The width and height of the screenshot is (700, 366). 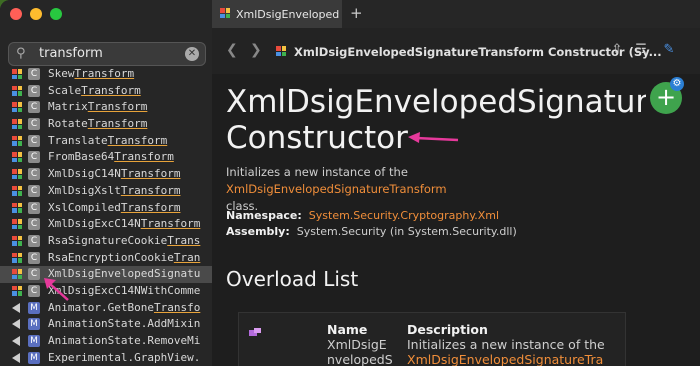 I want to click on list-item: C XmlDsigEnvelopedSignatu, so click(x=106, y=274).